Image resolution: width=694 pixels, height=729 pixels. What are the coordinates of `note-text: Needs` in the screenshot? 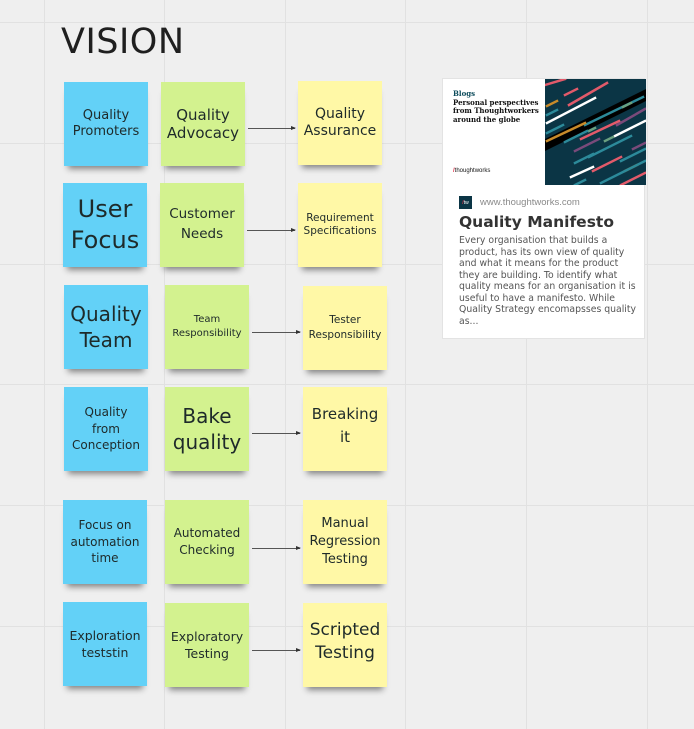 It's located at (202, 234).